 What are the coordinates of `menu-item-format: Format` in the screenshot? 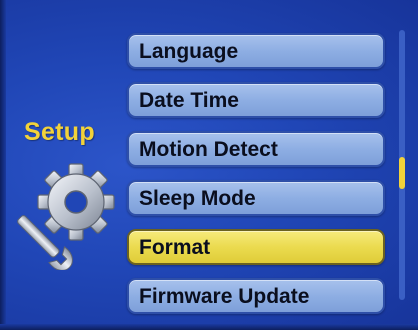 It's located at (256, 247).